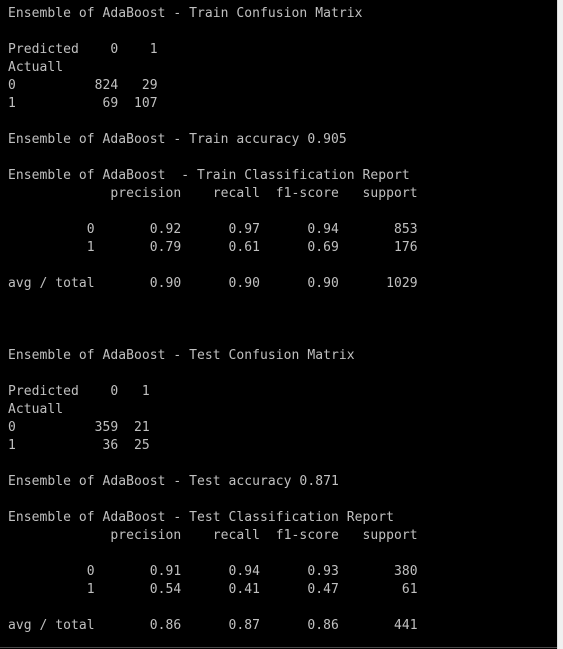 The height and width of the screenshot is (649, 563). What do you see at coordinates (213, 589) in the screenshot?
I see `test-report-row-1: 1 0.54 0.41 0.47 61` at bounding box center [213, 589].